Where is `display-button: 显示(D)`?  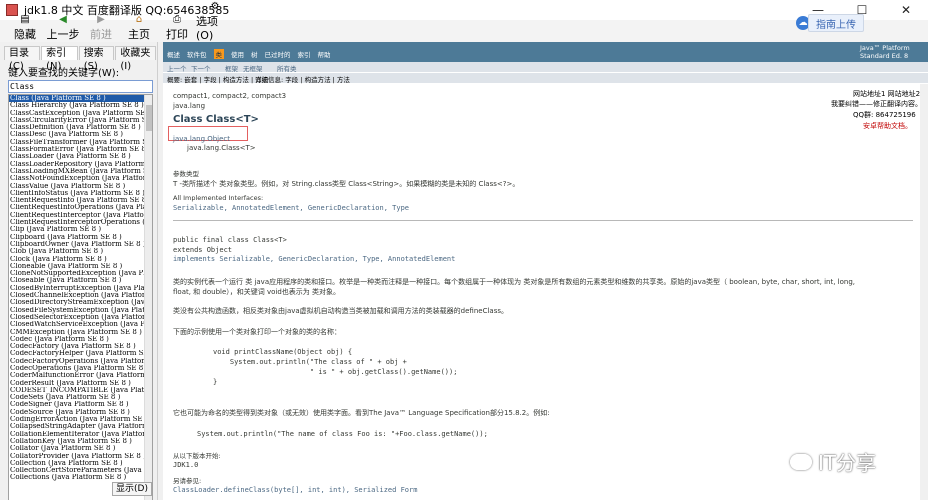 display-button: 显示(D) is located at coordinates (132, 489).